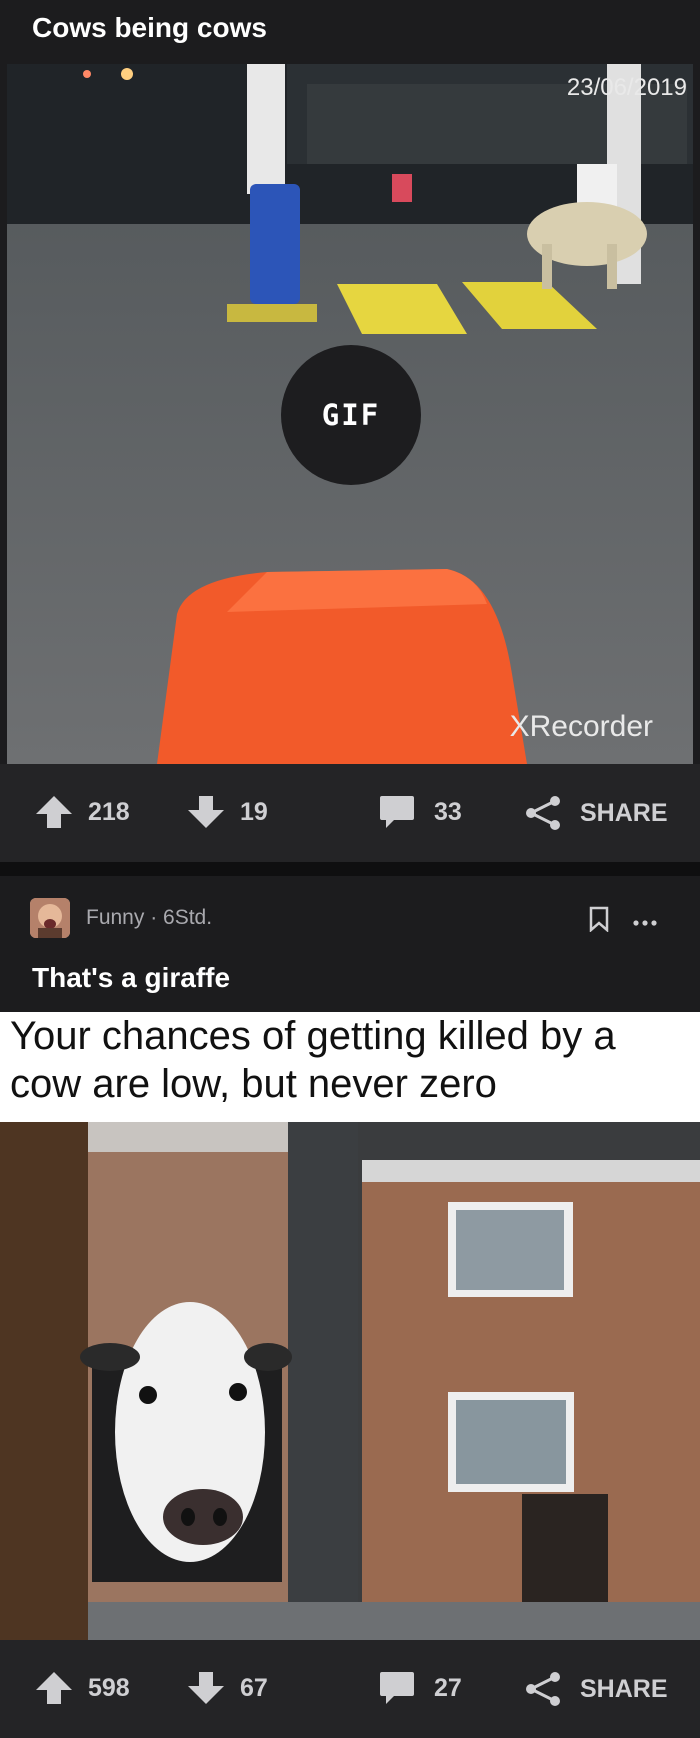  What do you see at coordinates (448, 811) in the screenshot?
I see `post1-comment-count: 33` at bounding box center [448, 811].